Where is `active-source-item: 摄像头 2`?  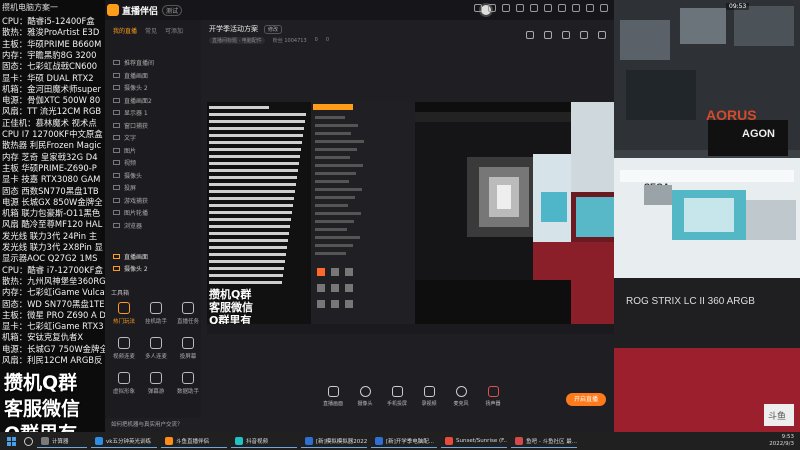 active-source-item: 摄像头 2 is located at coordinates (130, 268).